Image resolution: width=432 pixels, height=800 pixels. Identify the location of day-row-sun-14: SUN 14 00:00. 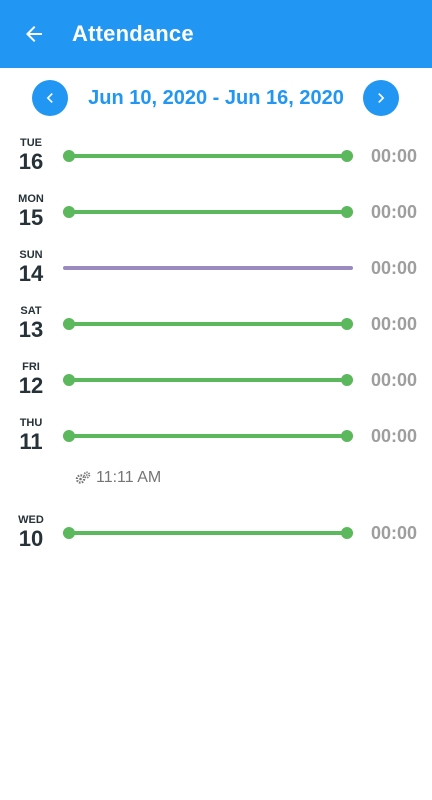
(216, 274).